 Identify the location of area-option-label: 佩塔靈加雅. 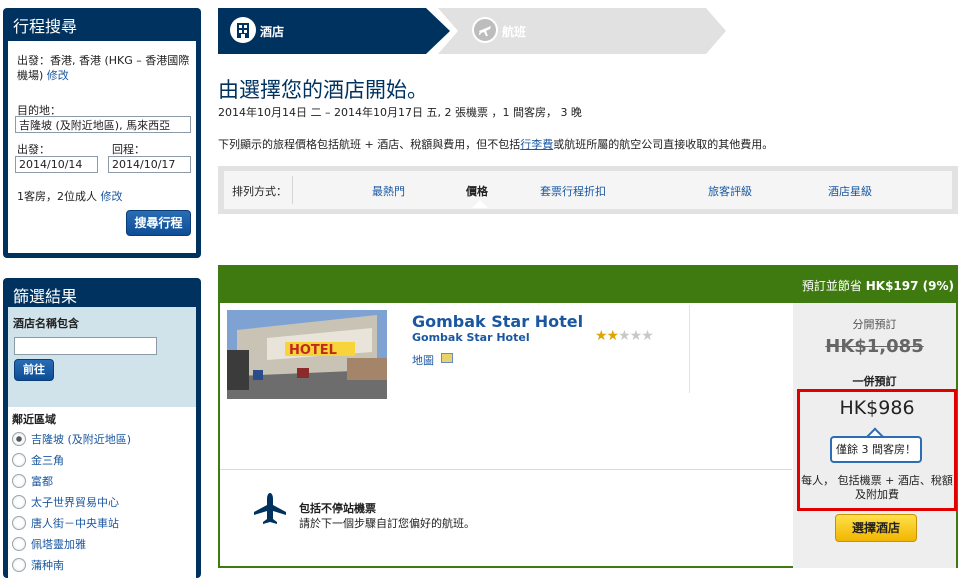
(58, 544).